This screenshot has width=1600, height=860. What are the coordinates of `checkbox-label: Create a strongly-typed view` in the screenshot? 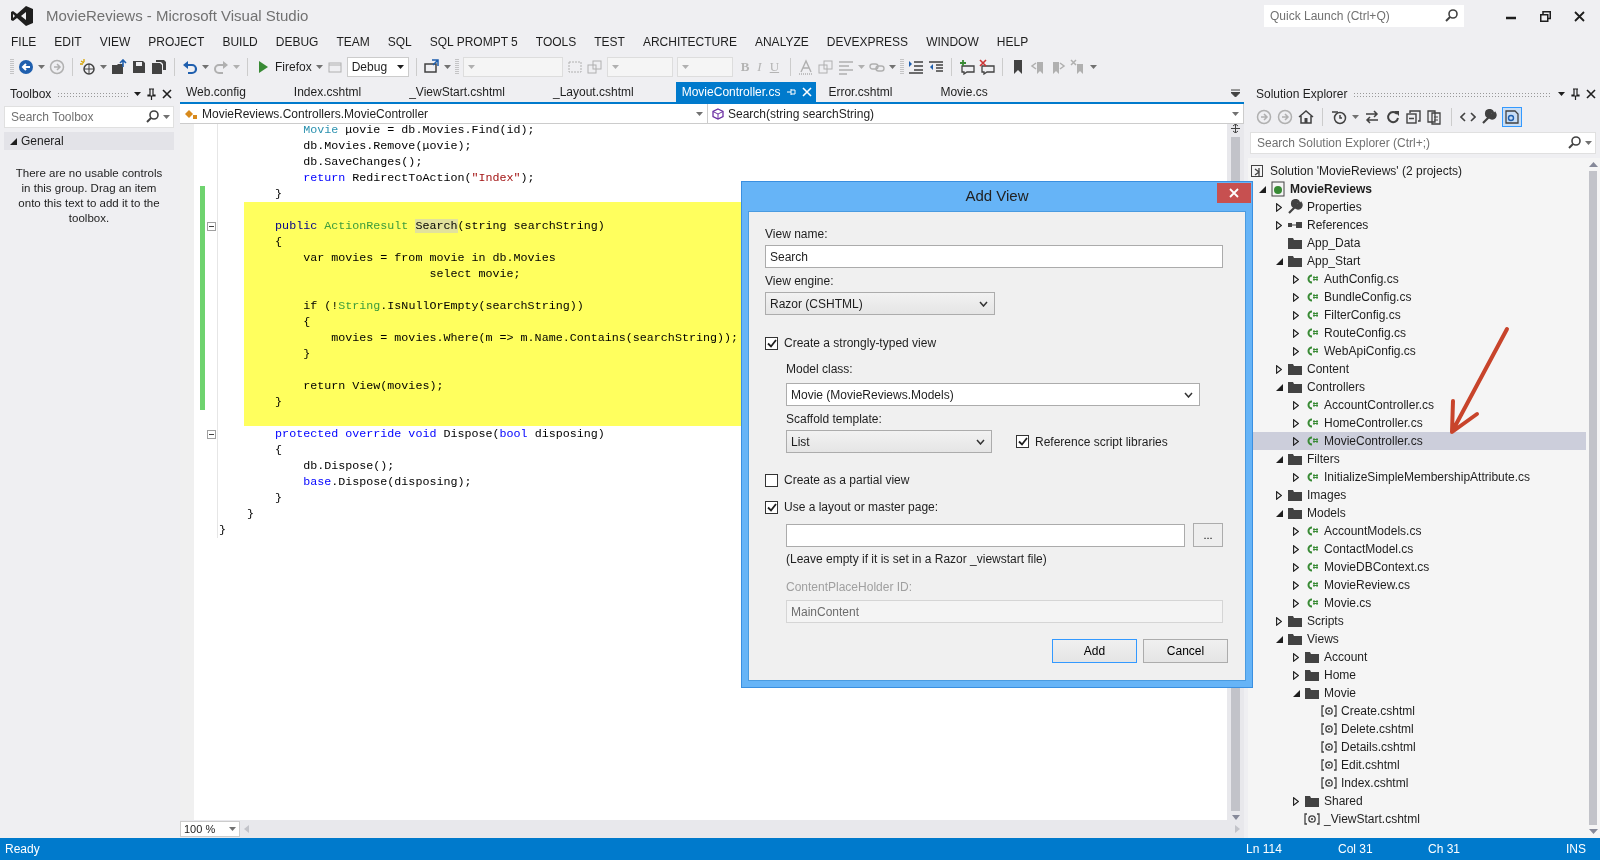 It's located at (860, 343).